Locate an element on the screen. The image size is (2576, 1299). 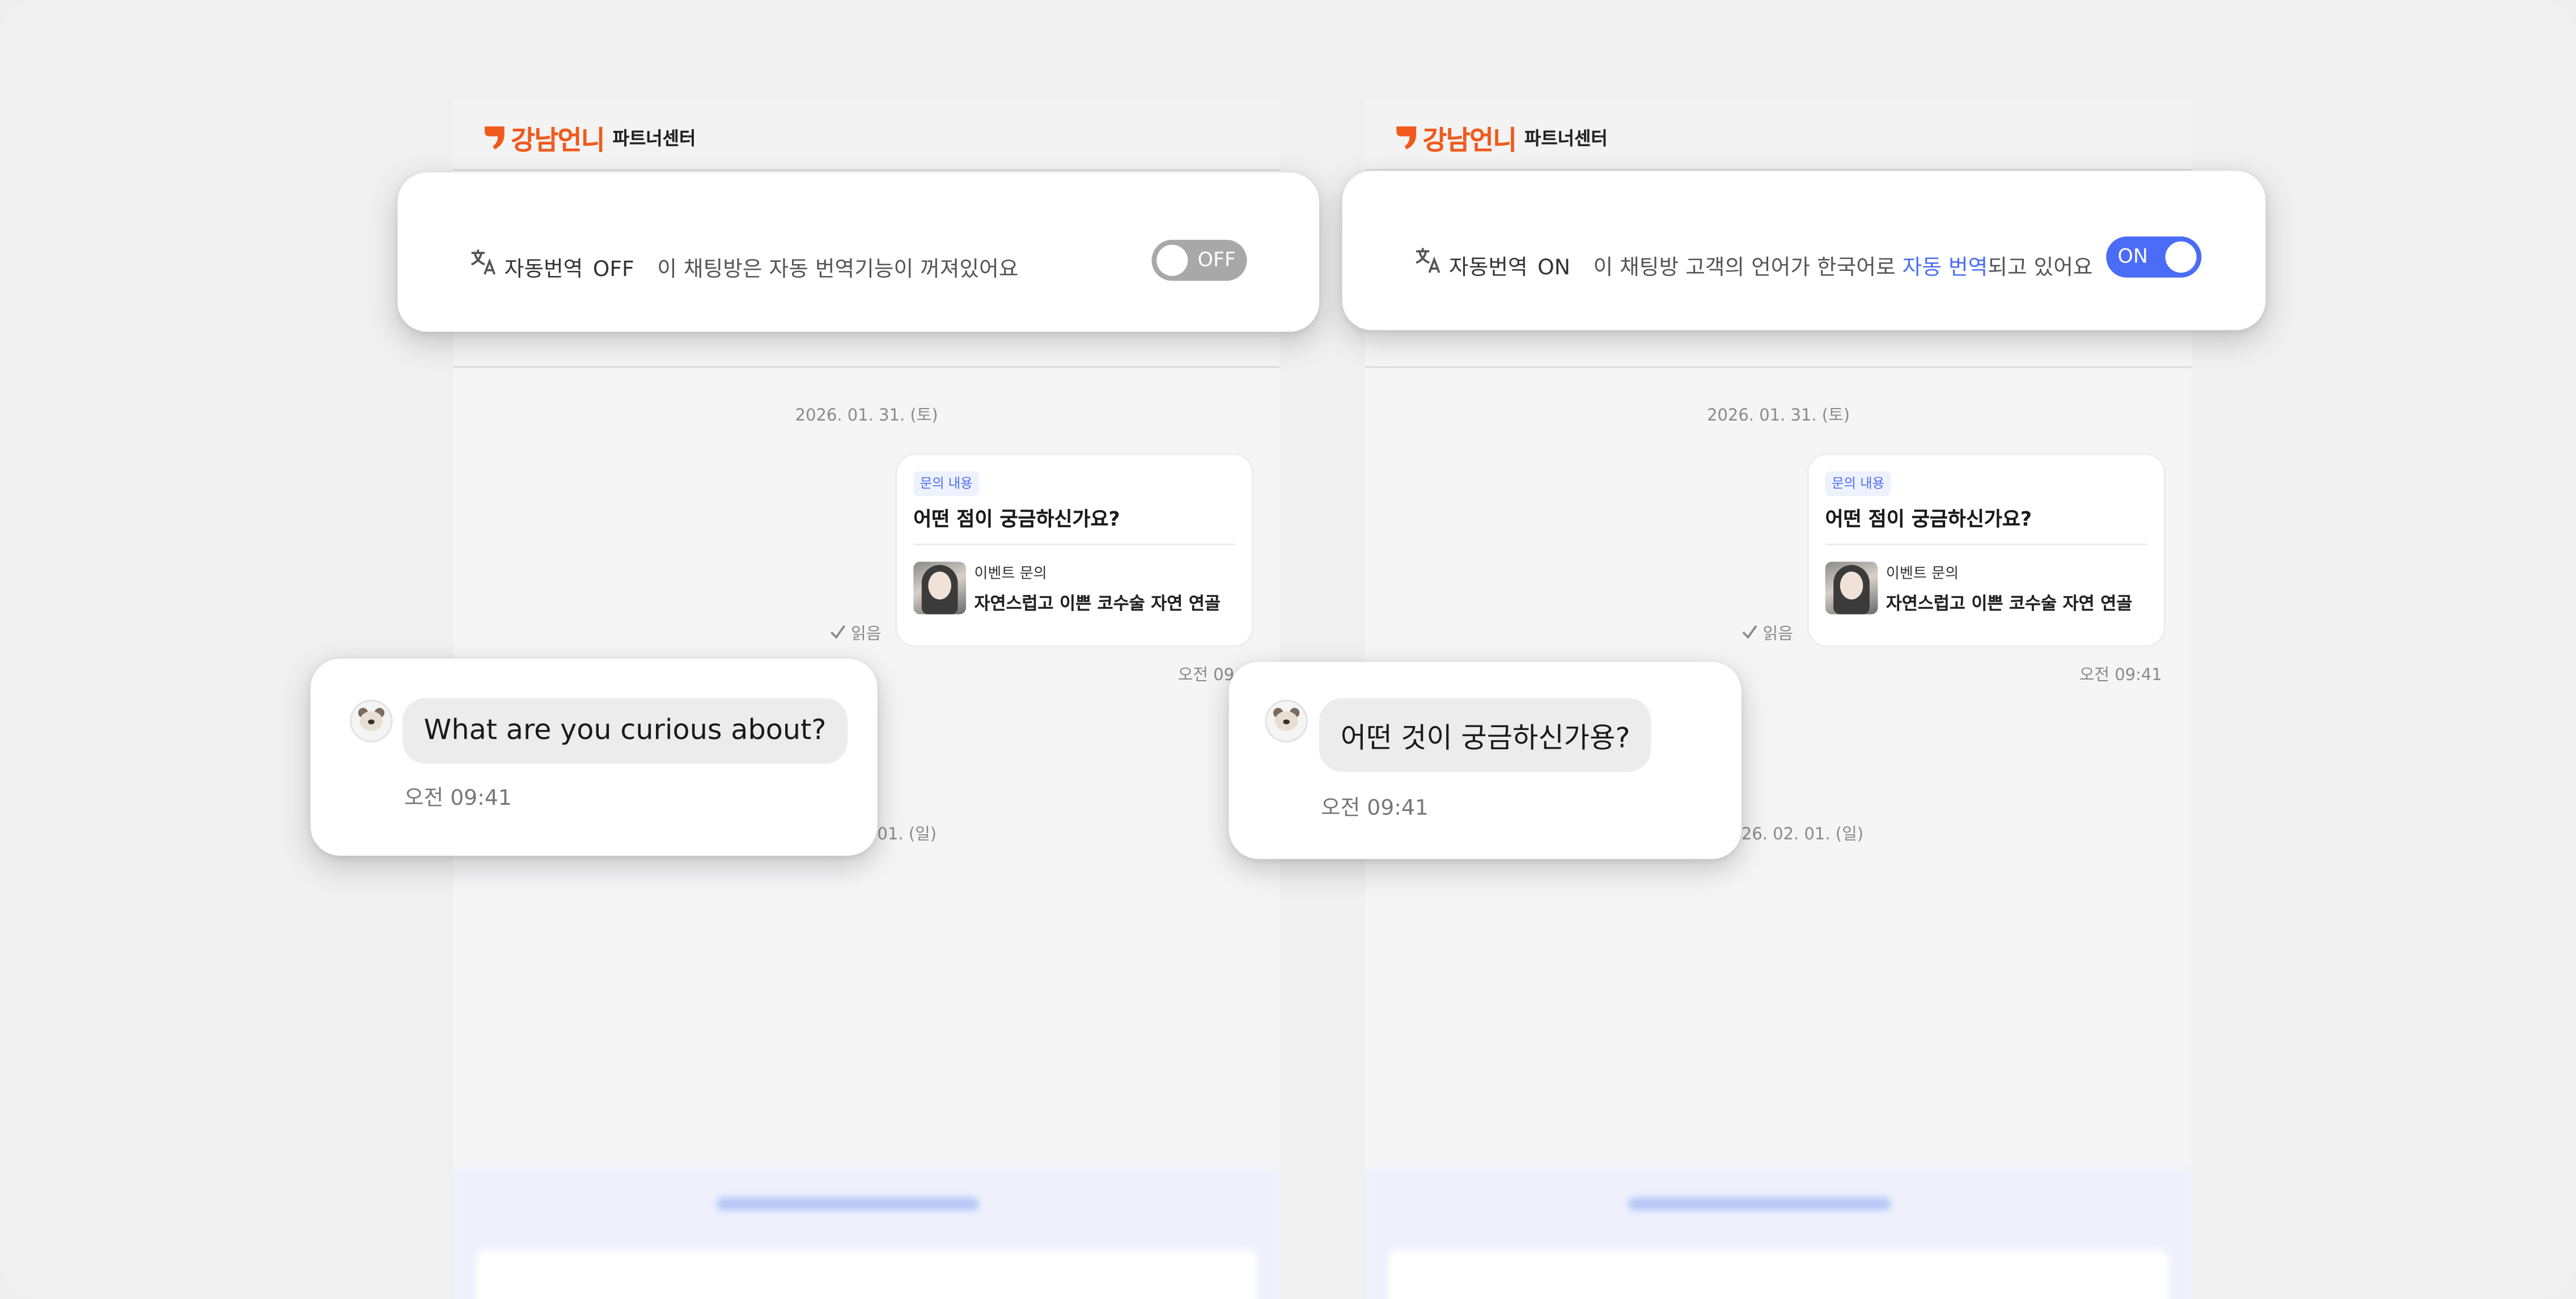
auto-translate-toggle: ON is located at coordinates (2154, 257).